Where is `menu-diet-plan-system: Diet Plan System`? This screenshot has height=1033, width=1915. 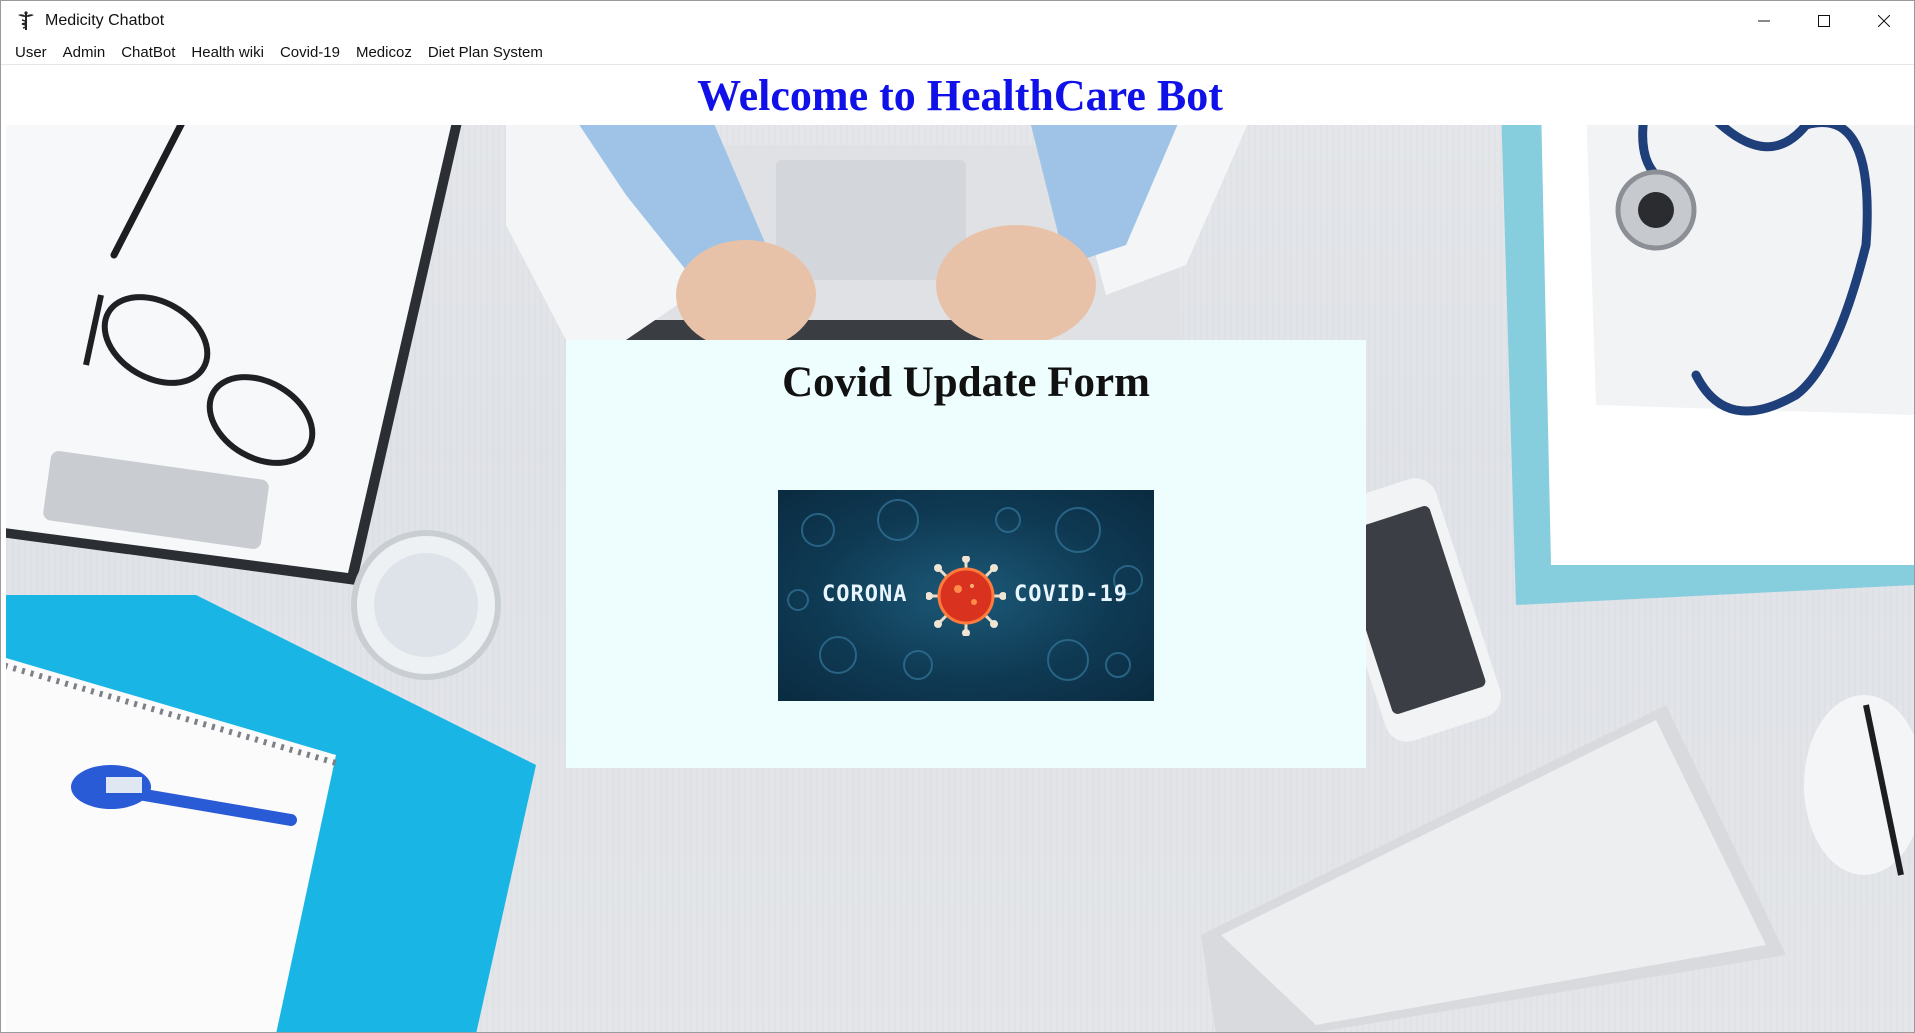 menu-diet-plan-system: Diet Plan System is located at coordinates (485, 52).